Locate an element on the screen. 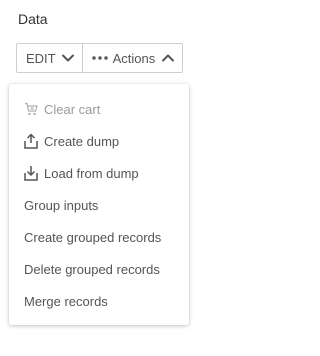 The width and height of the screenshot is (320, 356). upload-icon is located at coordinates (31, 141).